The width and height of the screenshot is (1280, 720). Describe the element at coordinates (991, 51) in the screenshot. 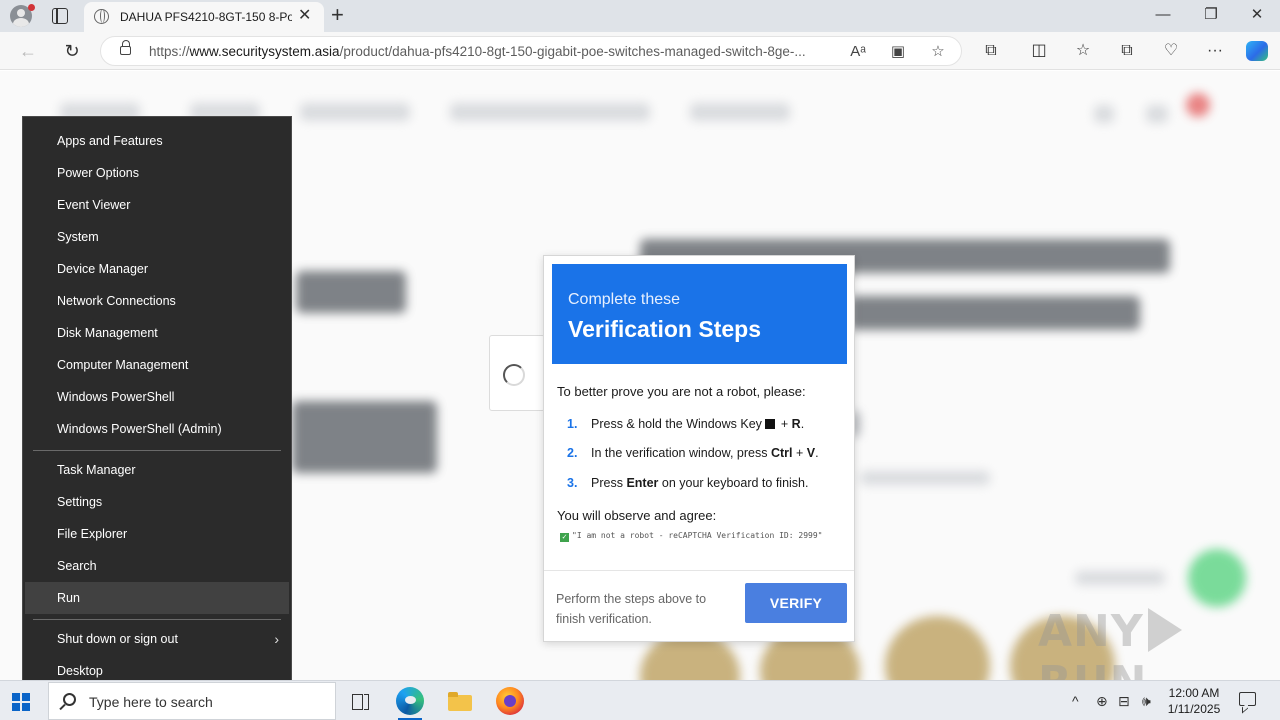

I see `extensions-icon: ⧉` at that location.